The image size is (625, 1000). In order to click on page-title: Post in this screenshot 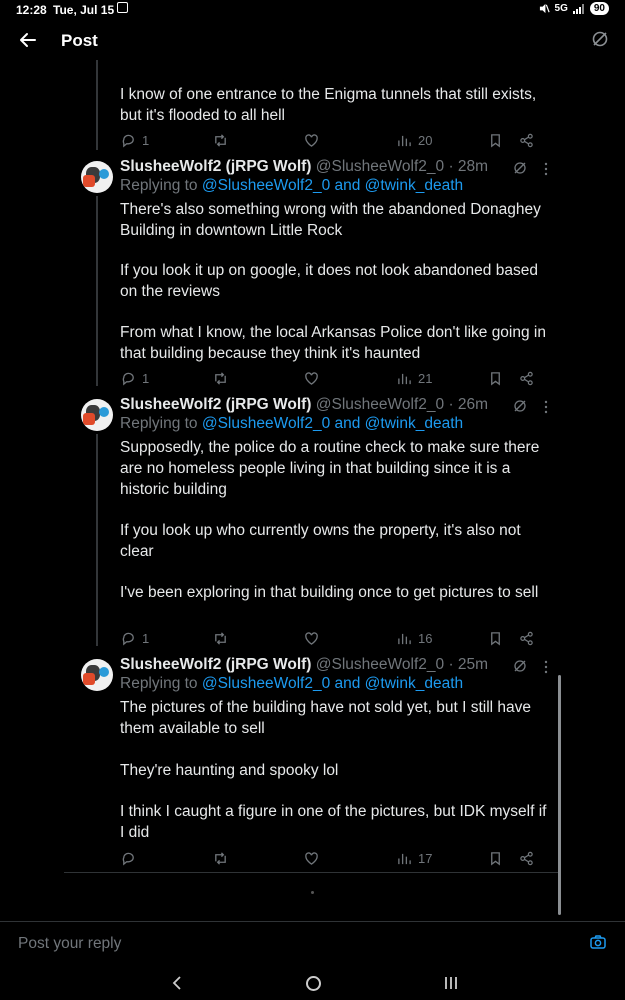, I will do `click(79, 40)`.